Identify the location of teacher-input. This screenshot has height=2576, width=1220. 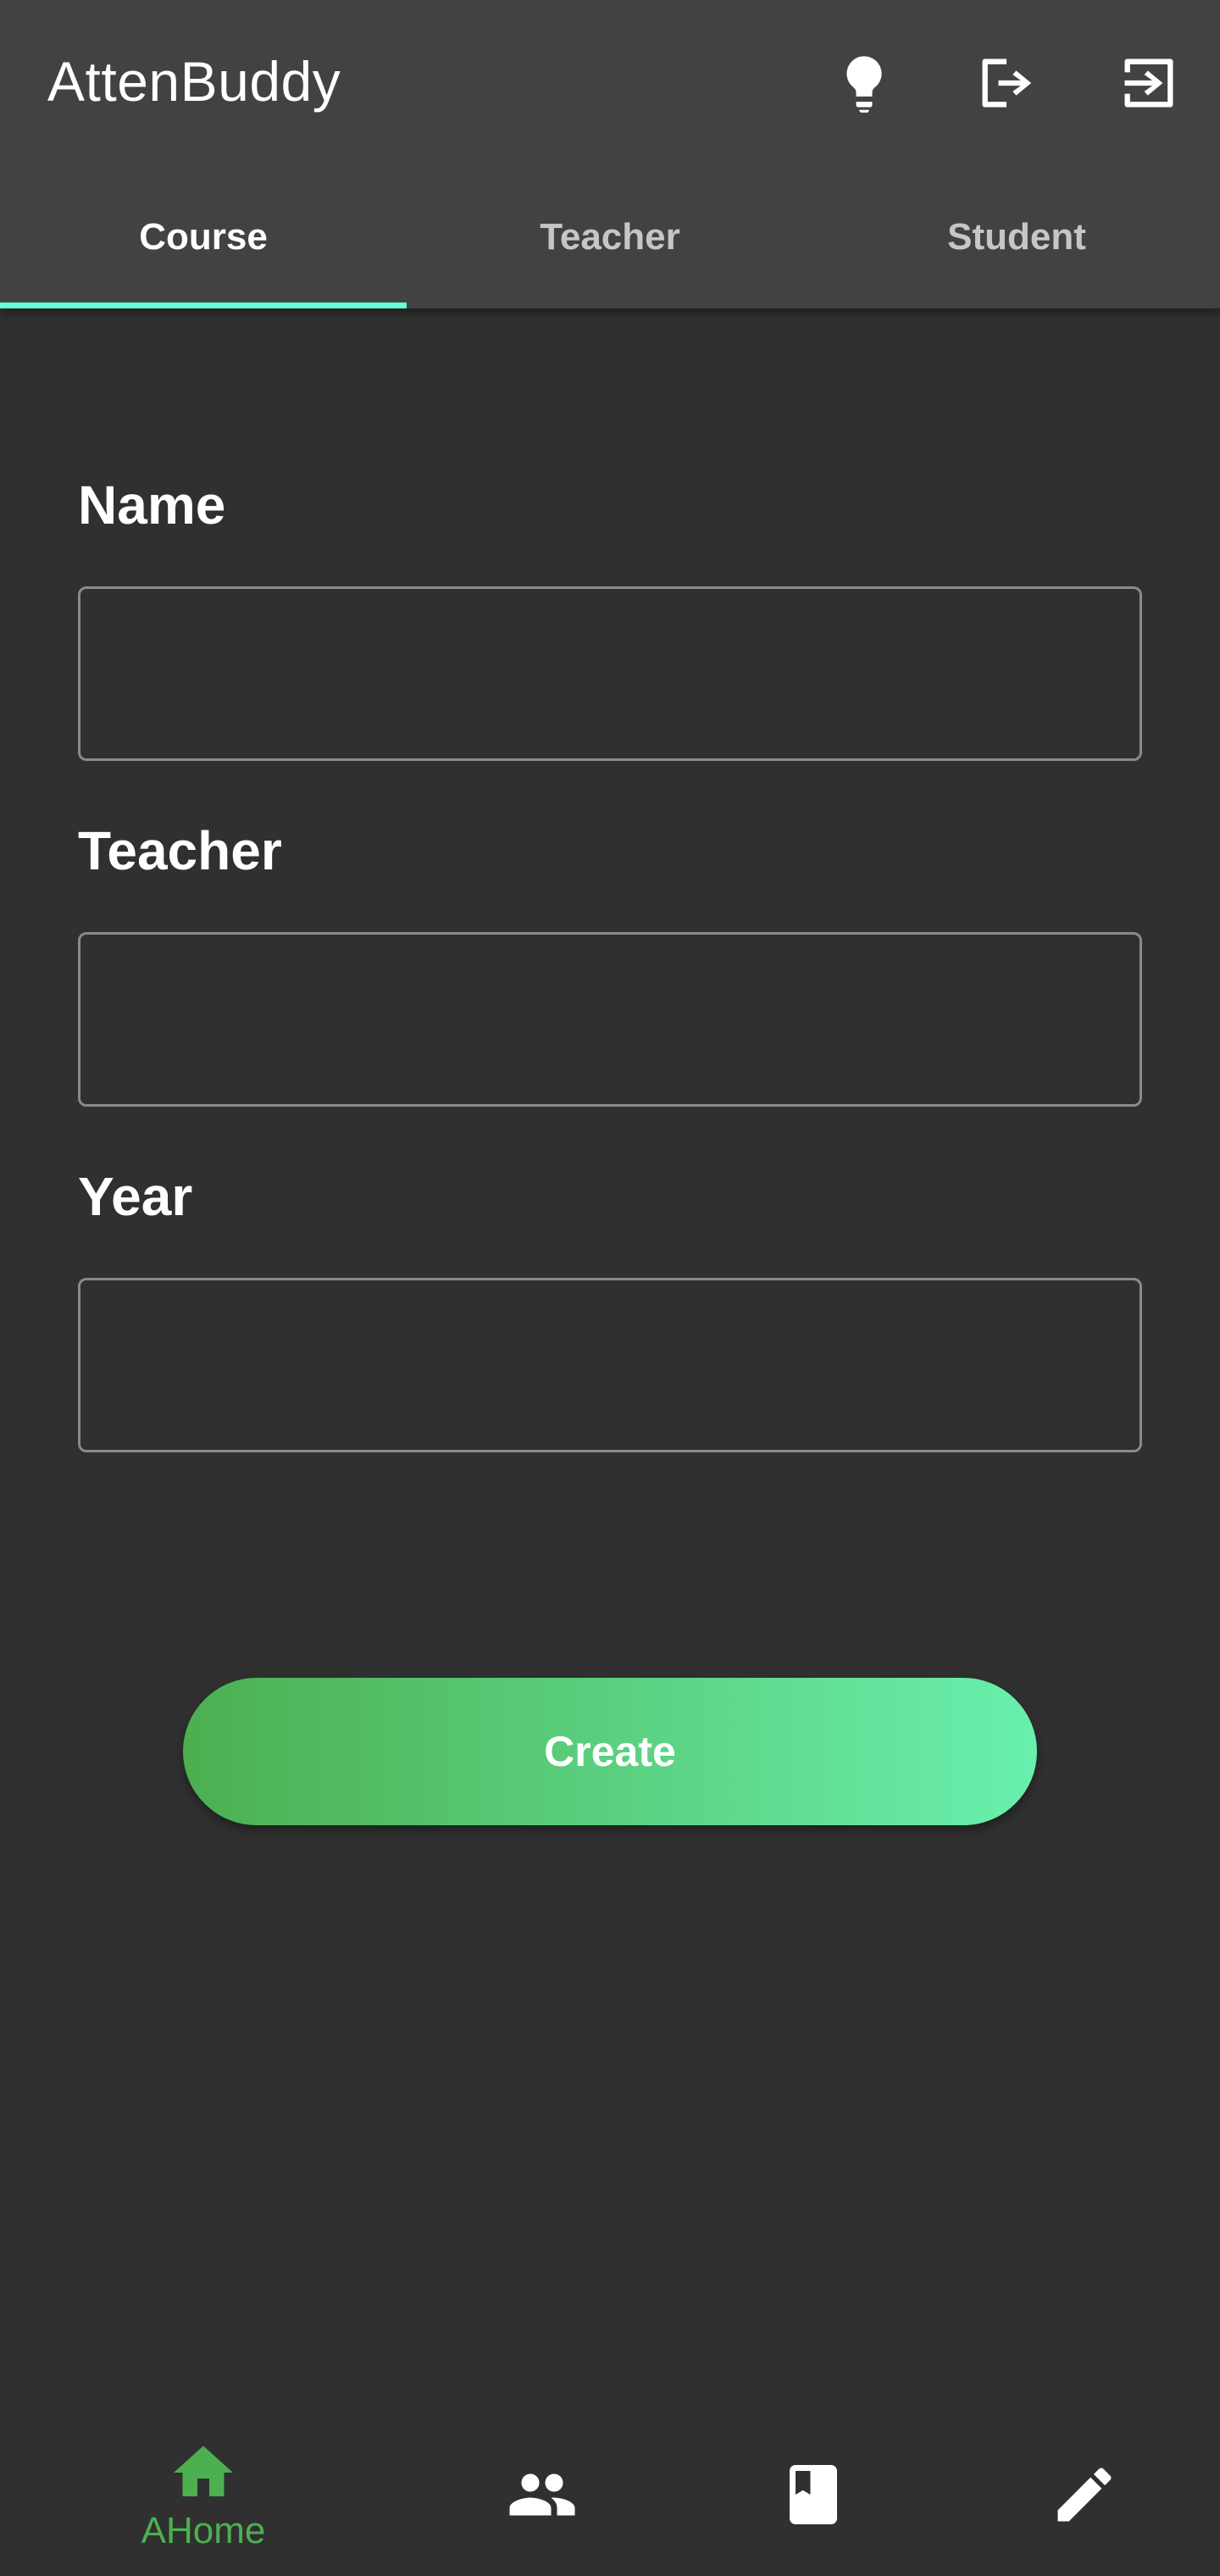
(610, 1019).